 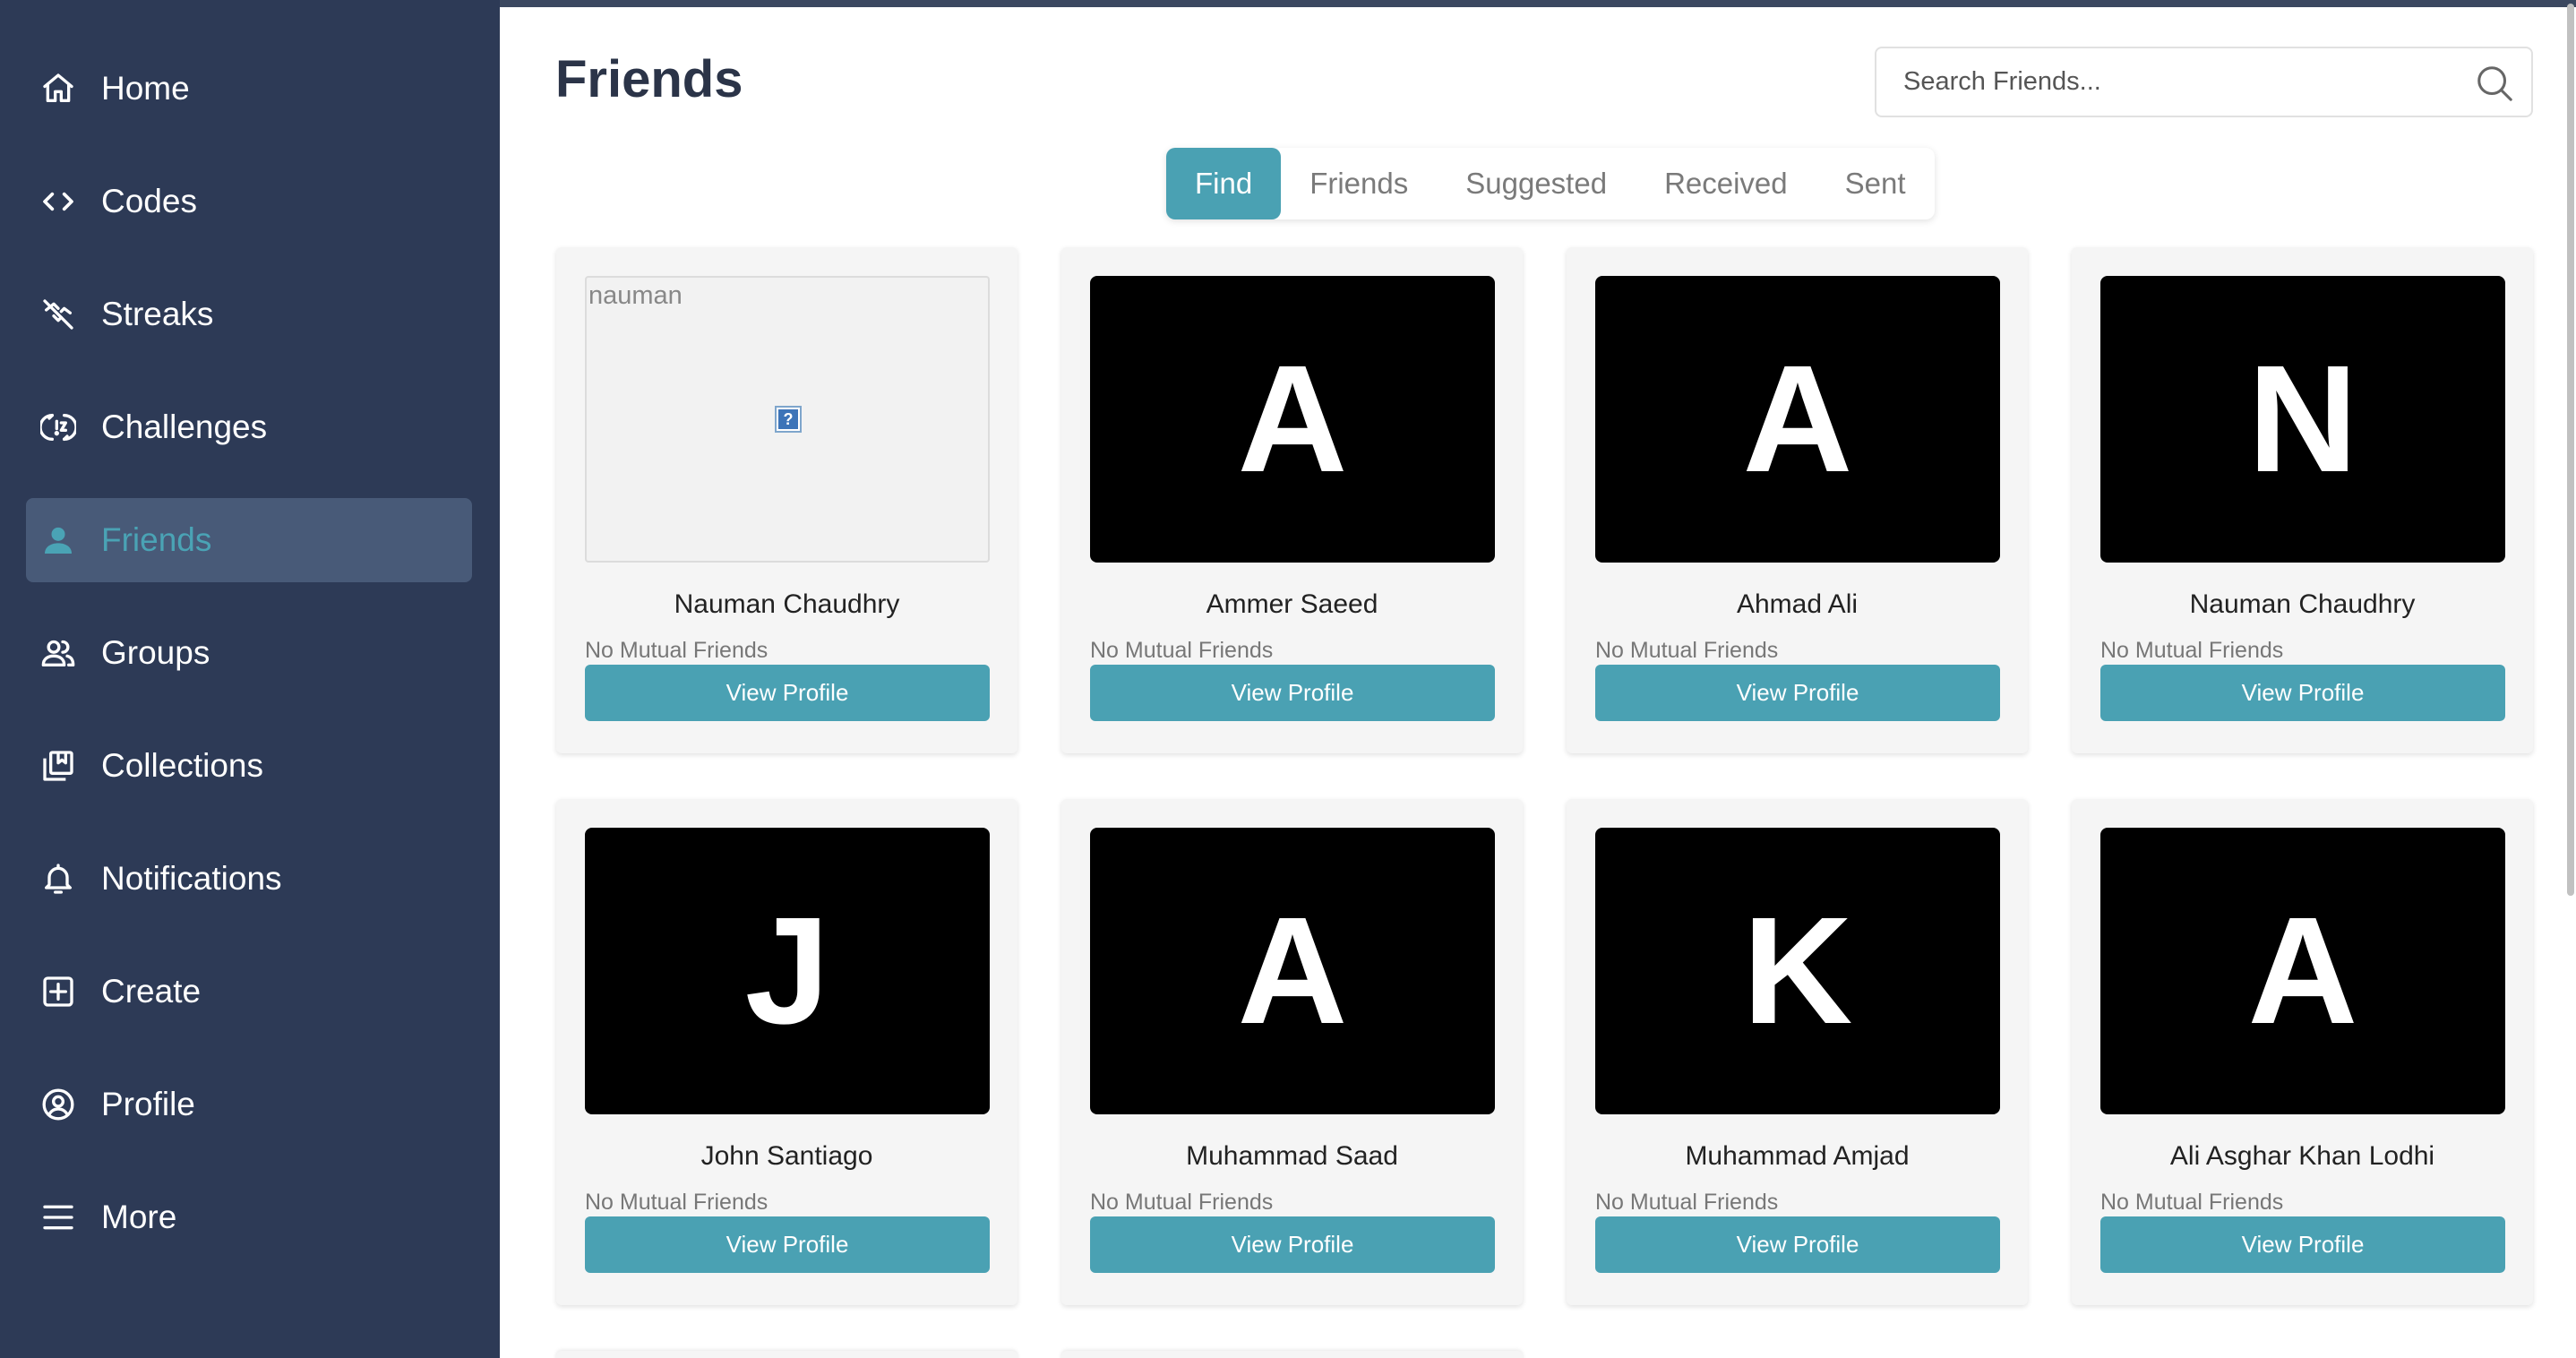 What do you see at coordinates (1538, 4) in the screenshot?
I see `top-border` at bounding box center [1538, 4].